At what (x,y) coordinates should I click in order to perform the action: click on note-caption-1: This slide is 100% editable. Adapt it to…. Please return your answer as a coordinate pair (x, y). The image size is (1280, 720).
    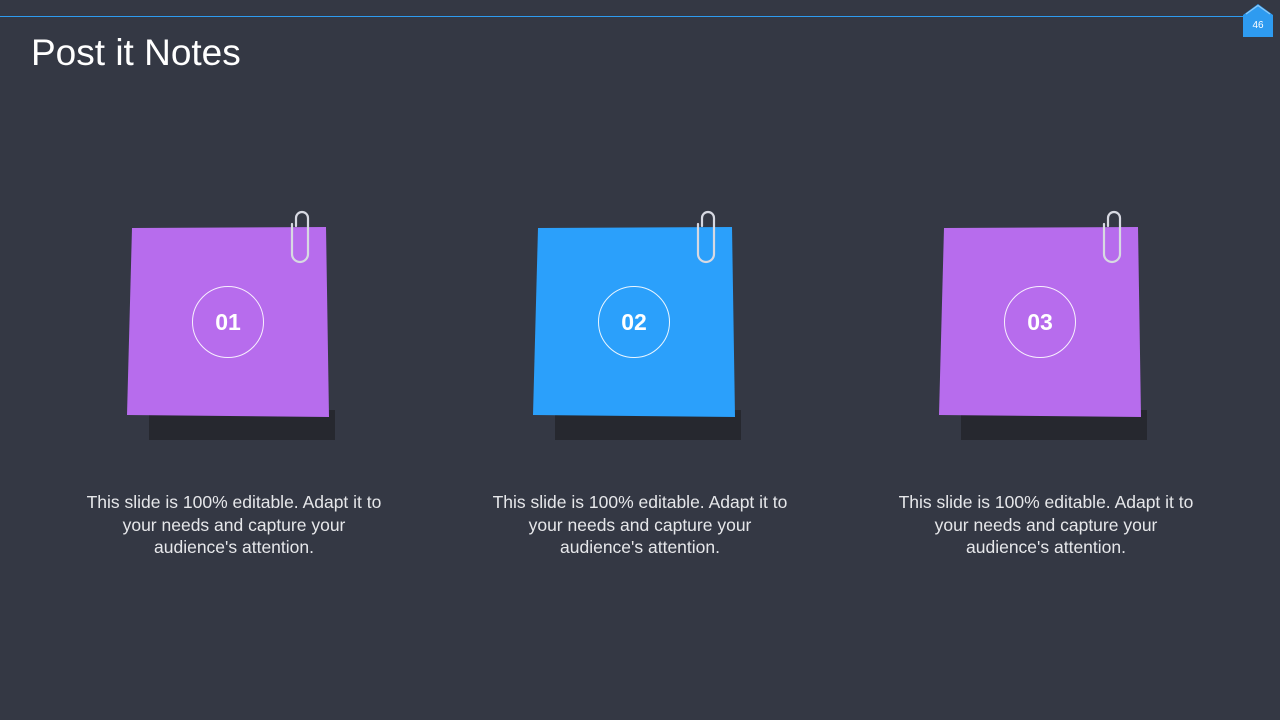
    Looking at the image, I should click on (234, 524).